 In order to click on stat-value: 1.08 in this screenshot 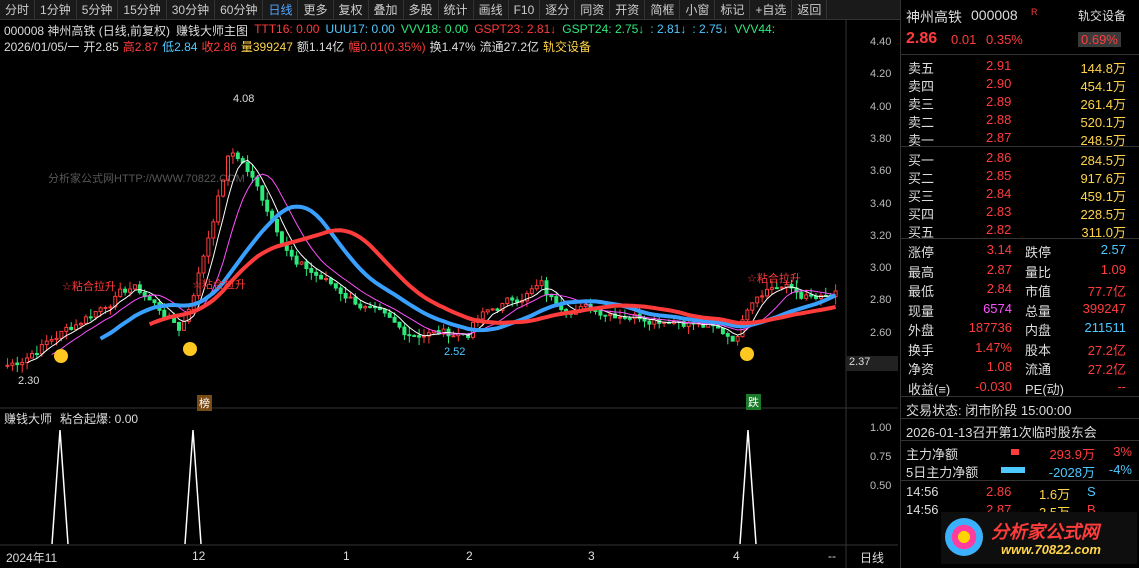, I will do `click(999, 366)`.